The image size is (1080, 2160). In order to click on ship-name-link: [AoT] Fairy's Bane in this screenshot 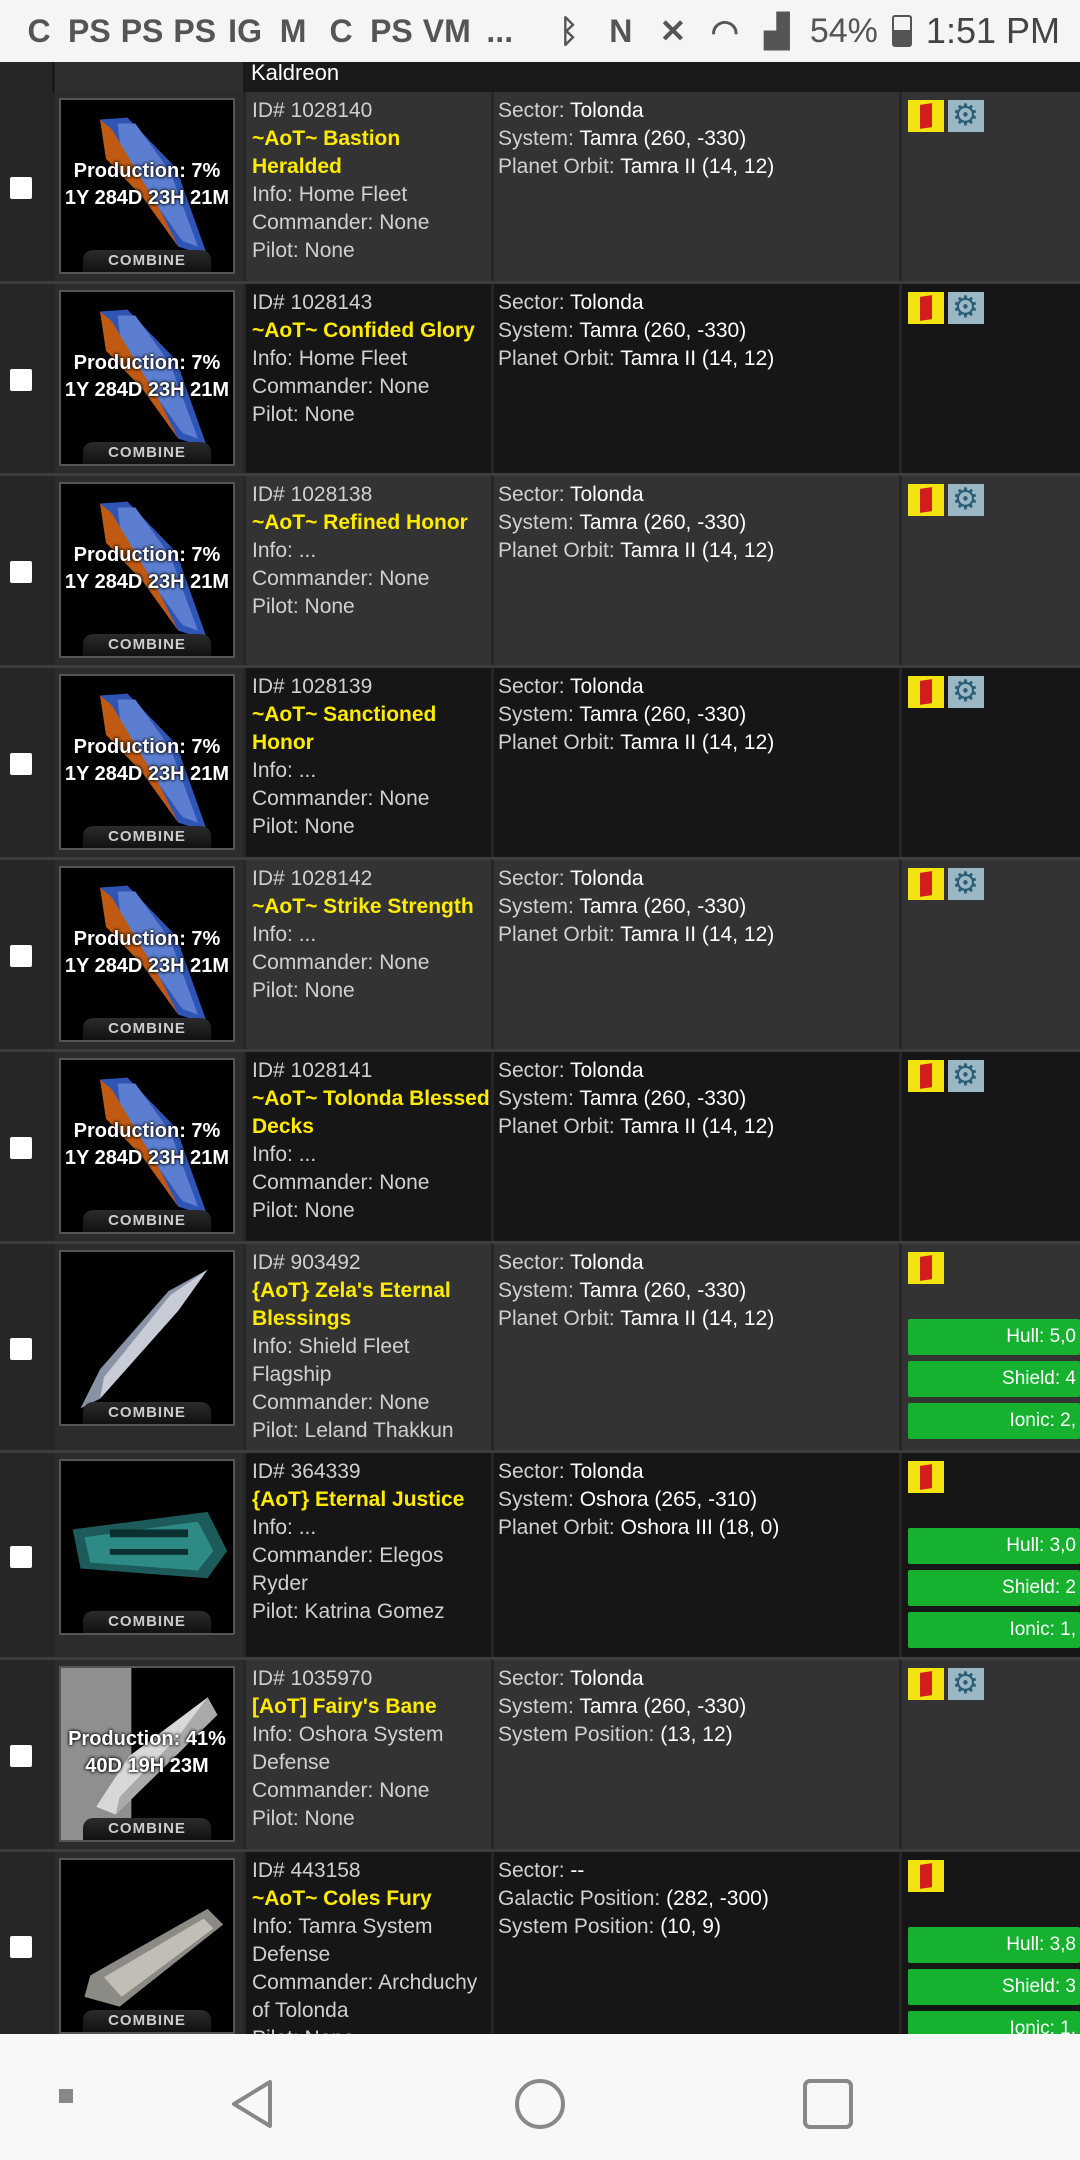, I will do `click(371, 1707)`.